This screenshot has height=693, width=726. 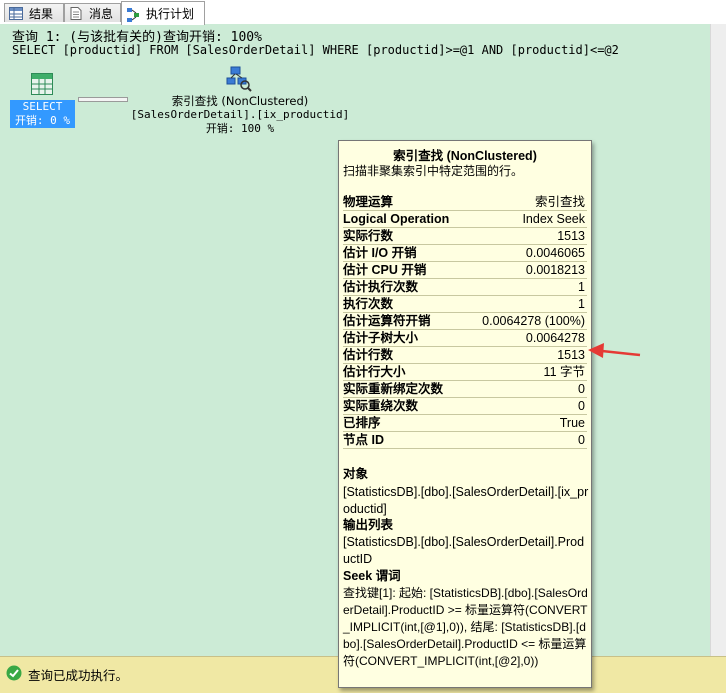 I want to click on output-list-label: 输出列表, so click(x=368, y=525).